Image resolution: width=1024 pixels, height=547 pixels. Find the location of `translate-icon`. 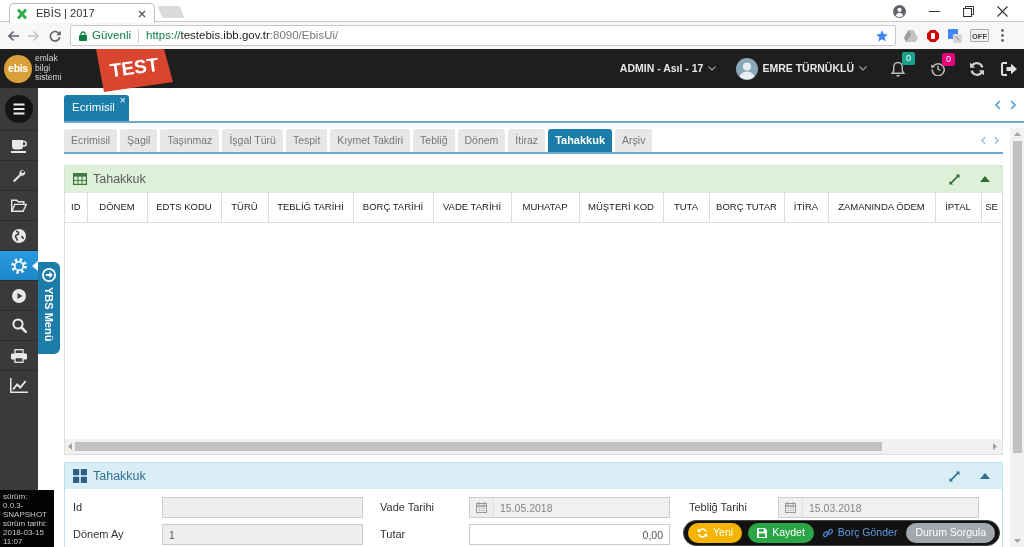

translate-icon is located at coordinates (955, 35).